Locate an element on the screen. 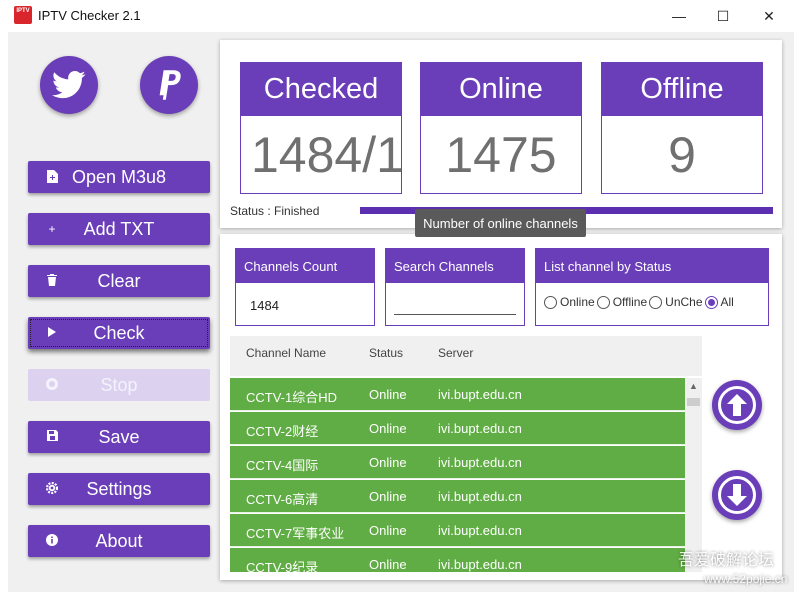  twitter-icon is located at coordinates (69, 84).